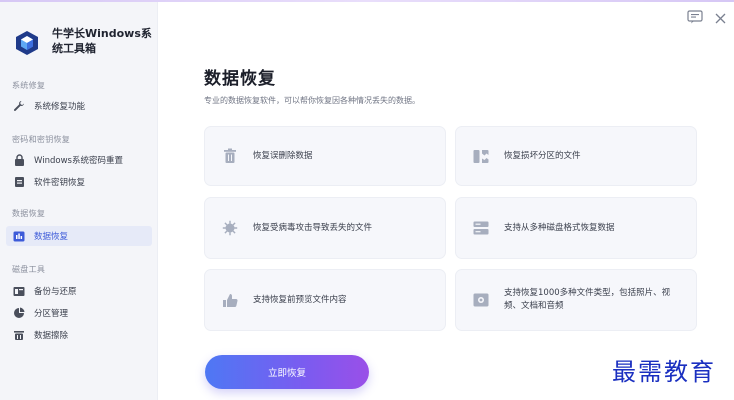 The image size is (734, 400). I want to click on section-title-disk-tools: 磁盘工具, so click(29, 269).